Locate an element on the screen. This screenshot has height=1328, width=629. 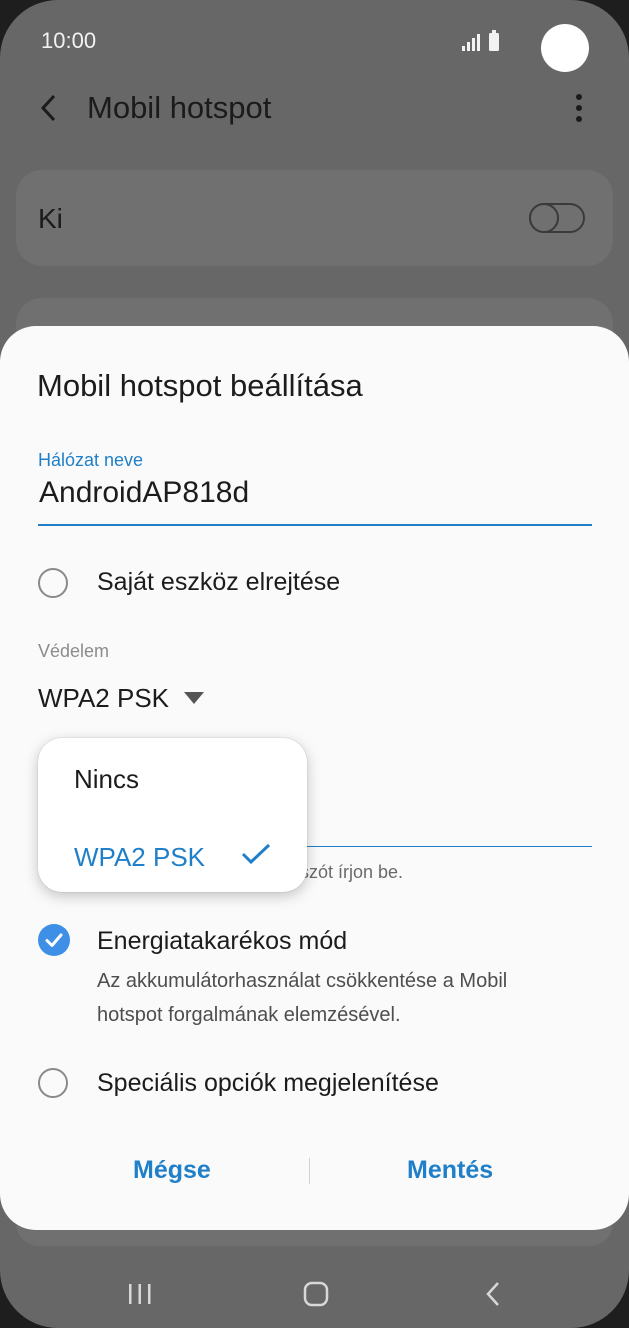
hotspot-toggle-card is located at coordinates (314, 218).